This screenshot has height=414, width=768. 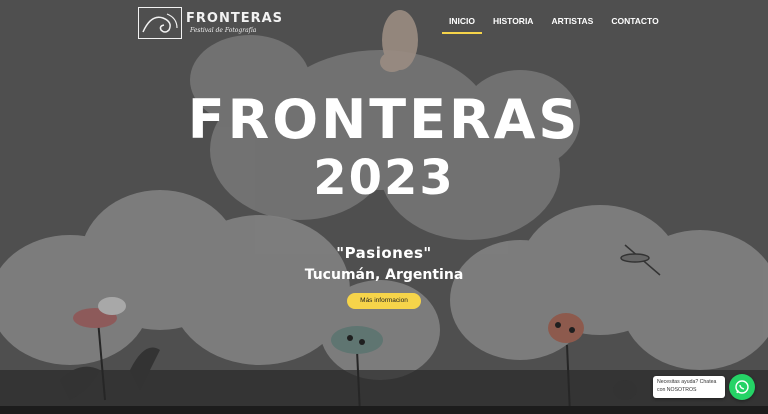 I want to click on chat-bubble-line2: con NOSOTROS, so click(x=677, y=389).